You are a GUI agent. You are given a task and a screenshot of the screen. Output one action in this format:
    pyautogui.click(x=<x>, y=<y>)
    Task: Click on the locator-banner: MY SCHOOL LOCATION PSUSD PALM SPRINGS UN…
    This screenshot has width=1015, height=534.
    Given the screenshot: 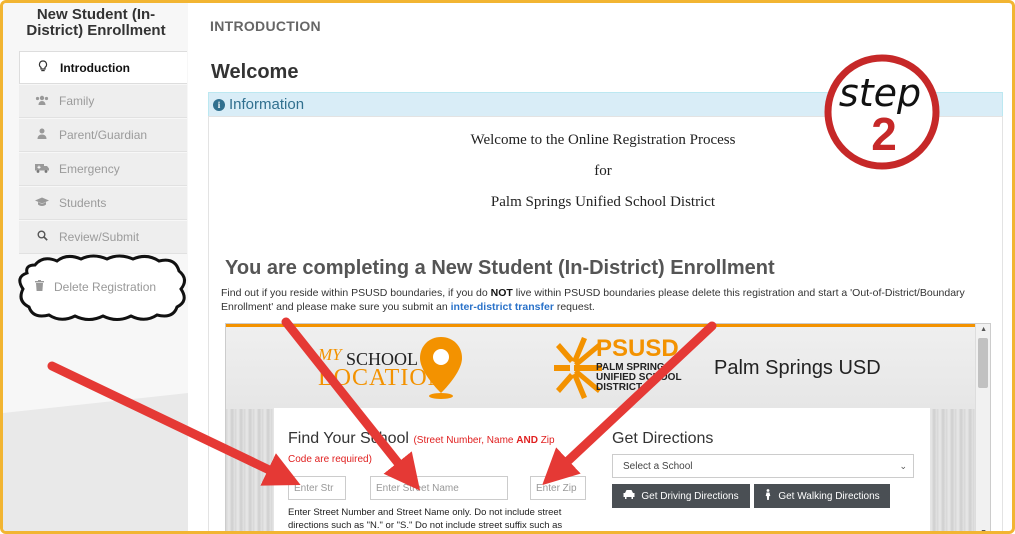 What is the action you would take?
    pyautogui.click(x=601, y=368)
    